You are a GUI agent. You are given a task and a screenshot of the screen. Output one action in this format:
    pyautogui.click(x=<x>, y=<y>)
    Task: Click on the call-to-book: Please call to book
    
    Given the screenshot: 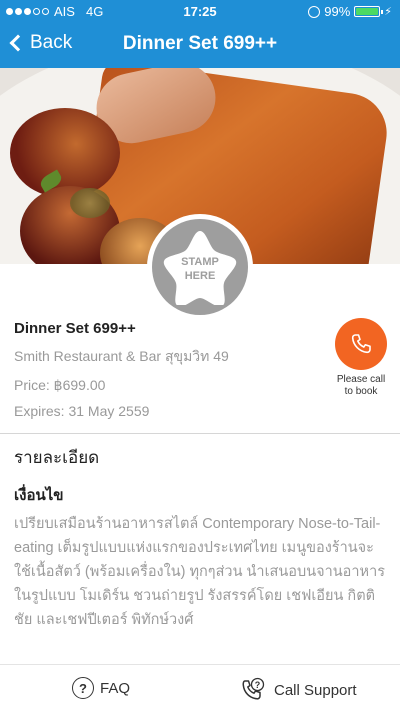 What is the action you would take?
    pyautogui.click(x=361, y=358)
    